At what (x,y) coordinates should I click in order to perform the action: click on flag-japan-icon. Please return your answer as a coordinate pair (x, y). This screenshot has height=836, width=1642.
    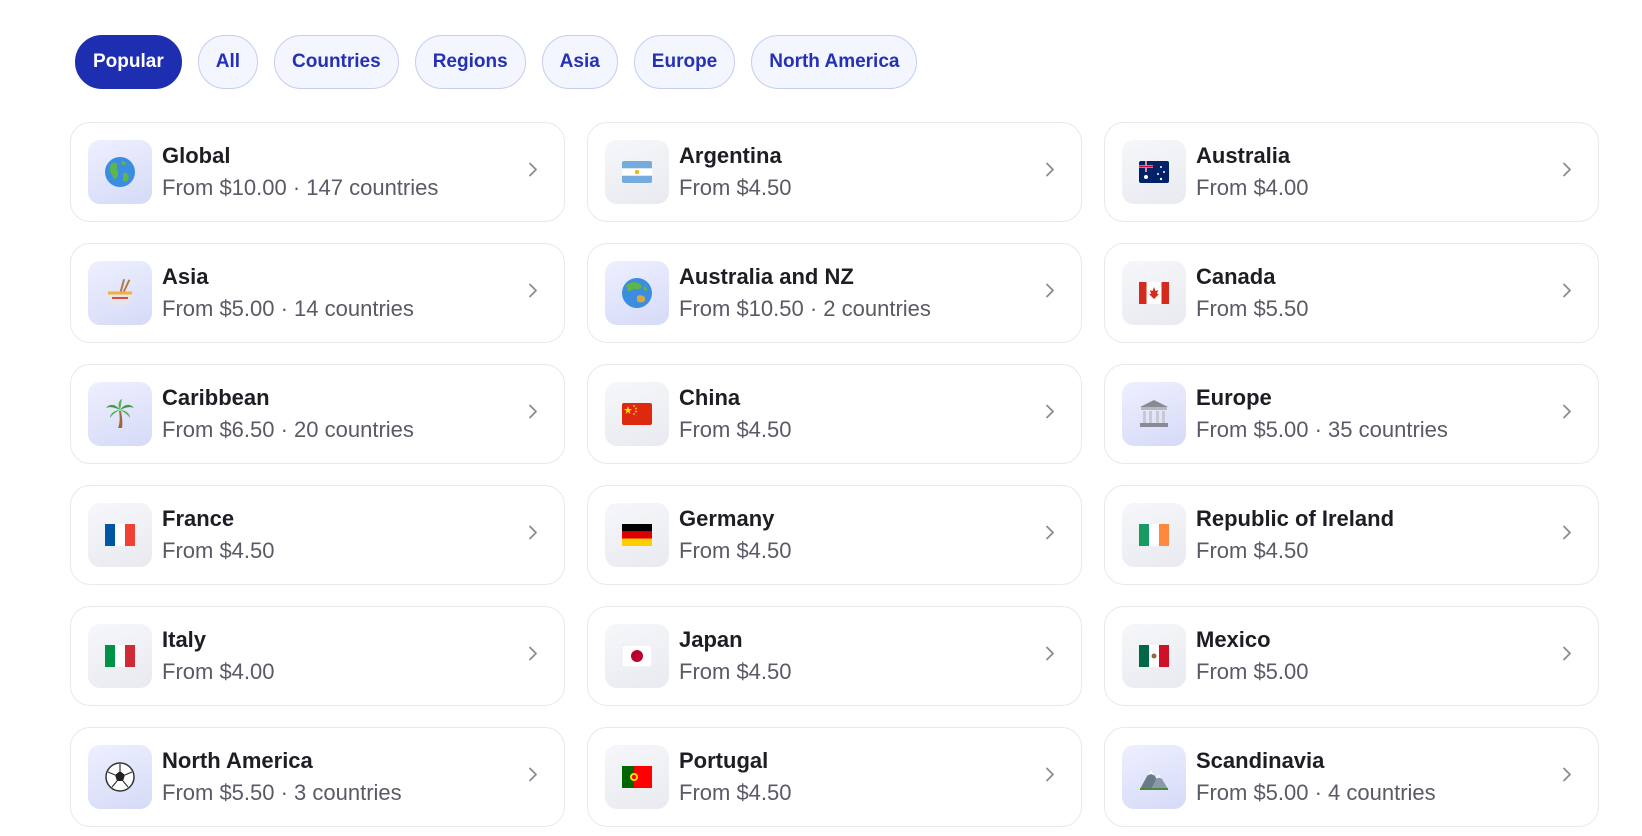
    Looking at the image, I should click on (637, 656).